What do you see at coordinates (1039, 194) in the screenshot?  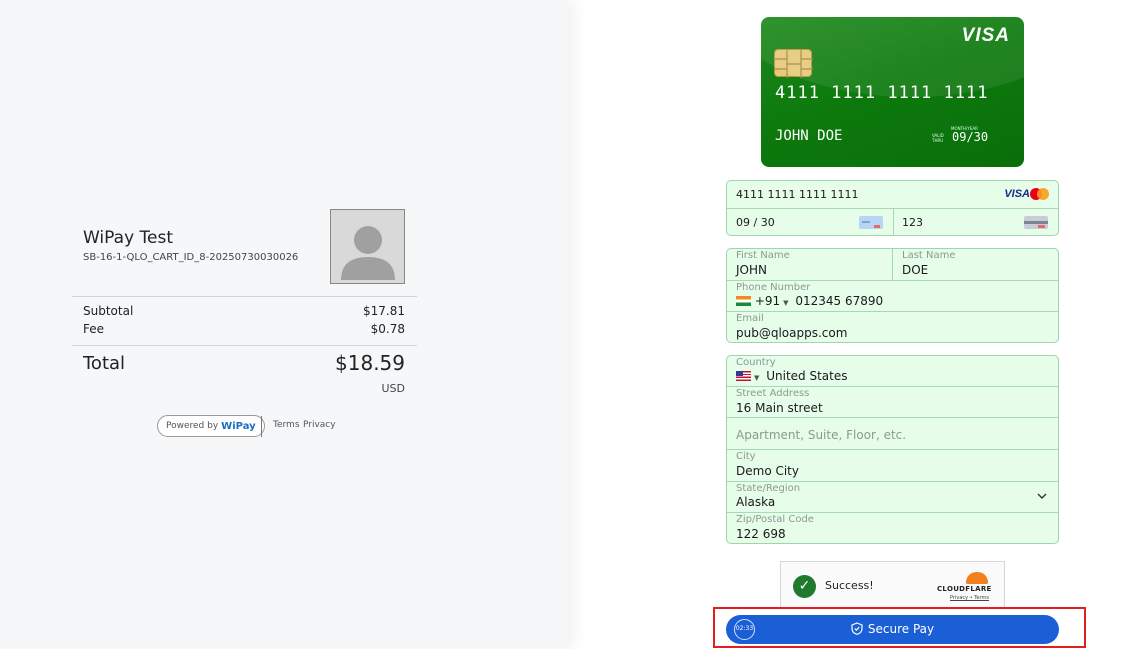 I see `mastercard-icon` at bounding box center [1039, 194].